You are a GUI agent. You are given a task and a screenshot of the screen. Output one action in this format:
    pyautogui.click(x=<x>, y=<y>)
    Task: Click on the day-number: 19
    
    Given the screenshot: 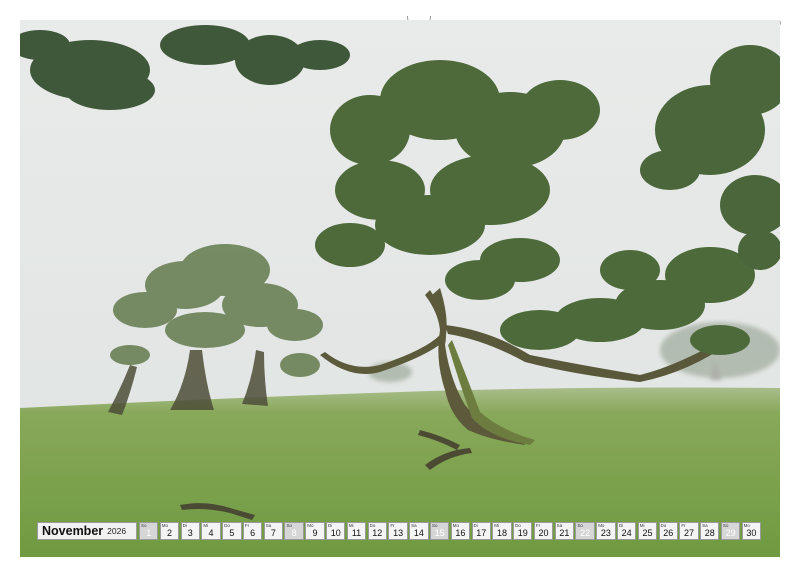 What is the action you would take?
    pyautogui.click(x=522, y=533)
    